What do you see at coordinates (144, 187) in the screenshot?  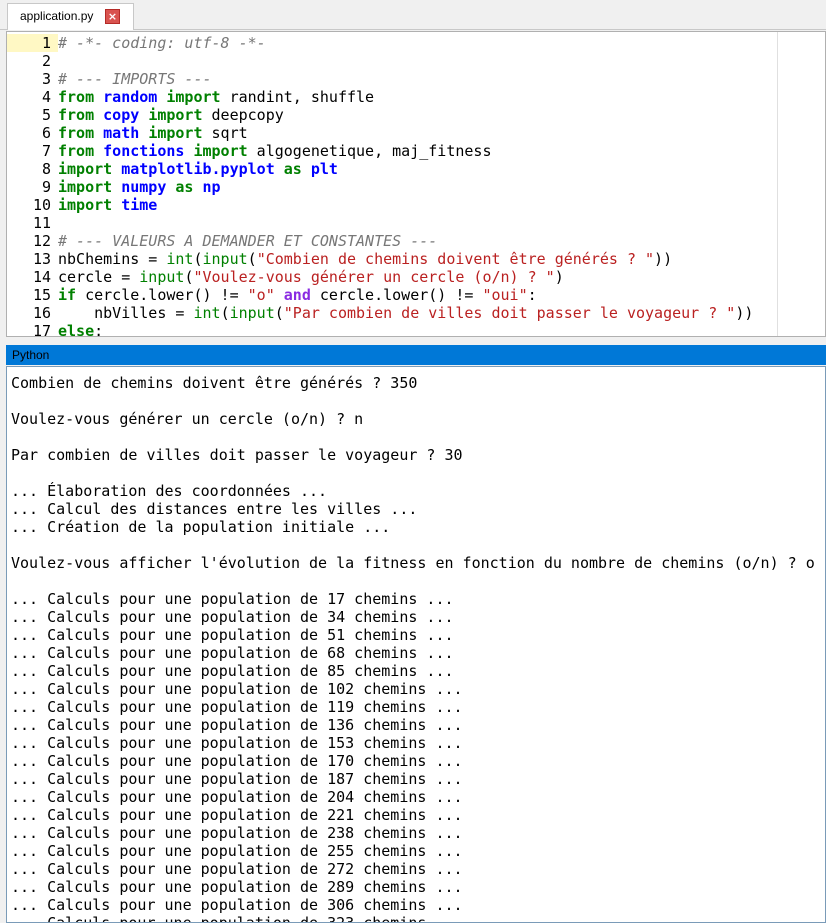 I see `code-token: numpy` at bounding box center [144, 187].